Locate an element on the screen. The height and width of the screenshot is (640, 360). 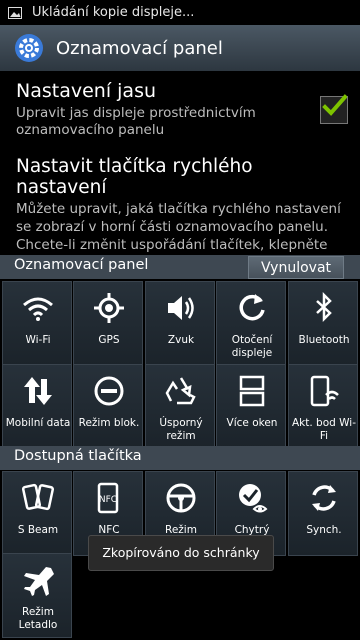
tile-multi-window: Více oken is located at coordinates (251, 406).